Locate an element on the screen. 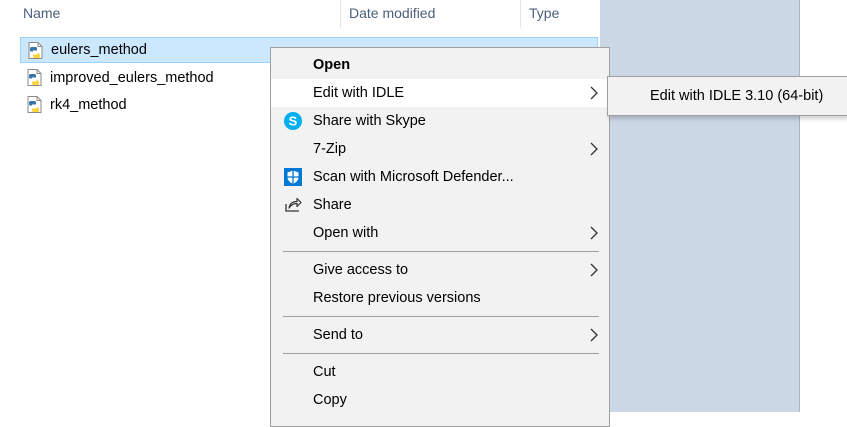 This screenshot has width=847, height=427. file-name: improved_eulers_method is located at coordinates (132, 78).